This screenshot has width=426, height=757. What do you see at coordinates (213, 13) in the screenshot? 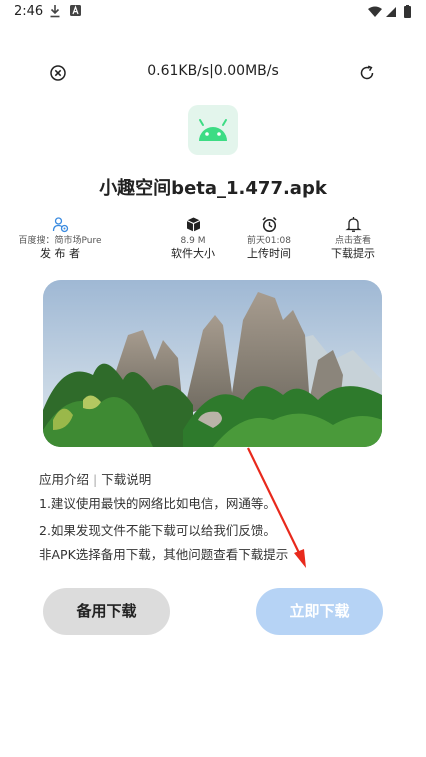
I see `status-bar: 2:46` at bounding box center [213, 13].